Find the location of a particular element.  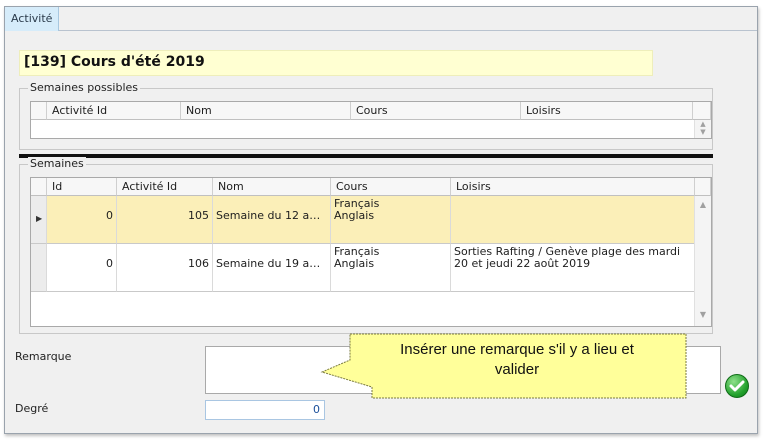

scroll-up-icon: ▲ is located at coordinates (703, 205).